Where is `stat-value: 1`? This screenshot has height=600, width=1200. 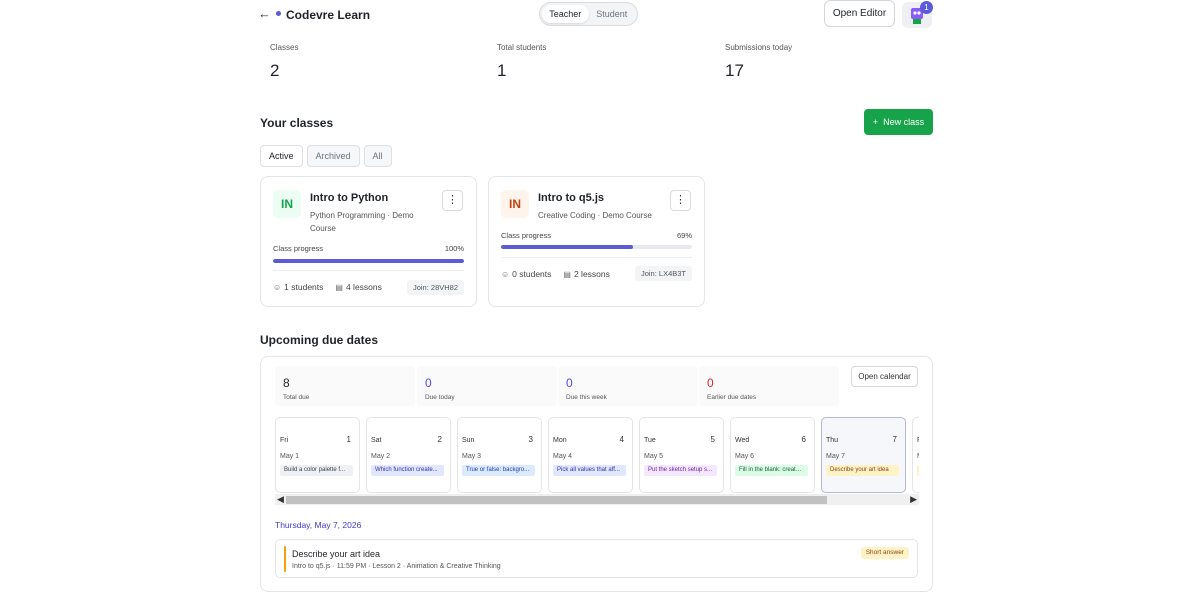 stat-value: 1 is located at coordinates (502, 70).